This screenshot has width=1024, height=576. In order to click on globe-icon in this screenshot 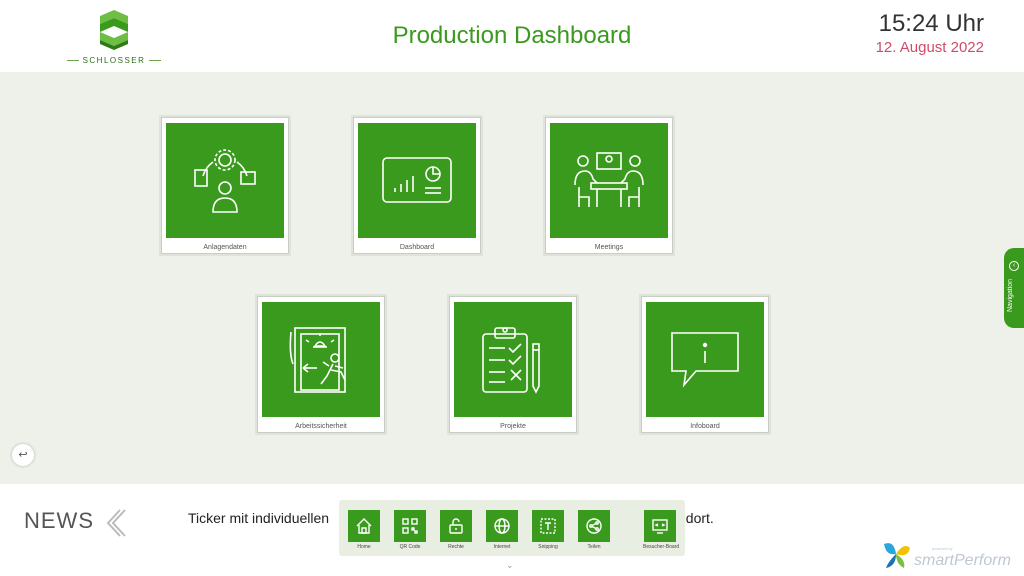, I will do `click(502, 526)`.